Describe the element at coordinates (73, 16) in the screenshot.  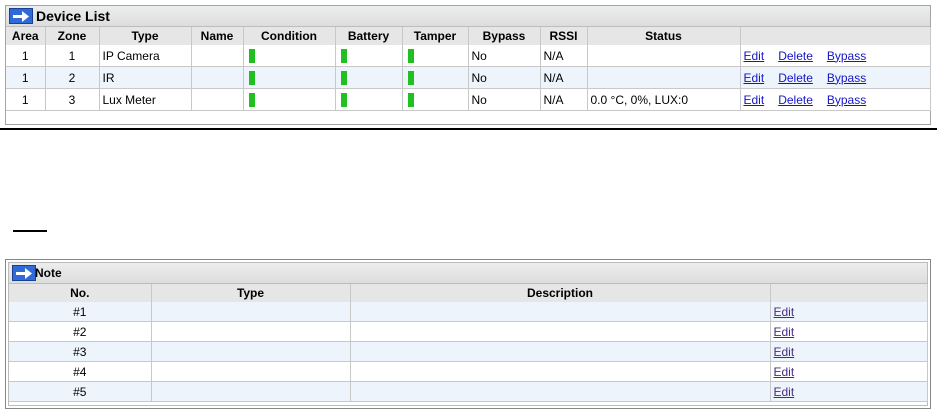
I see `device-list-title: Device List` at that location.